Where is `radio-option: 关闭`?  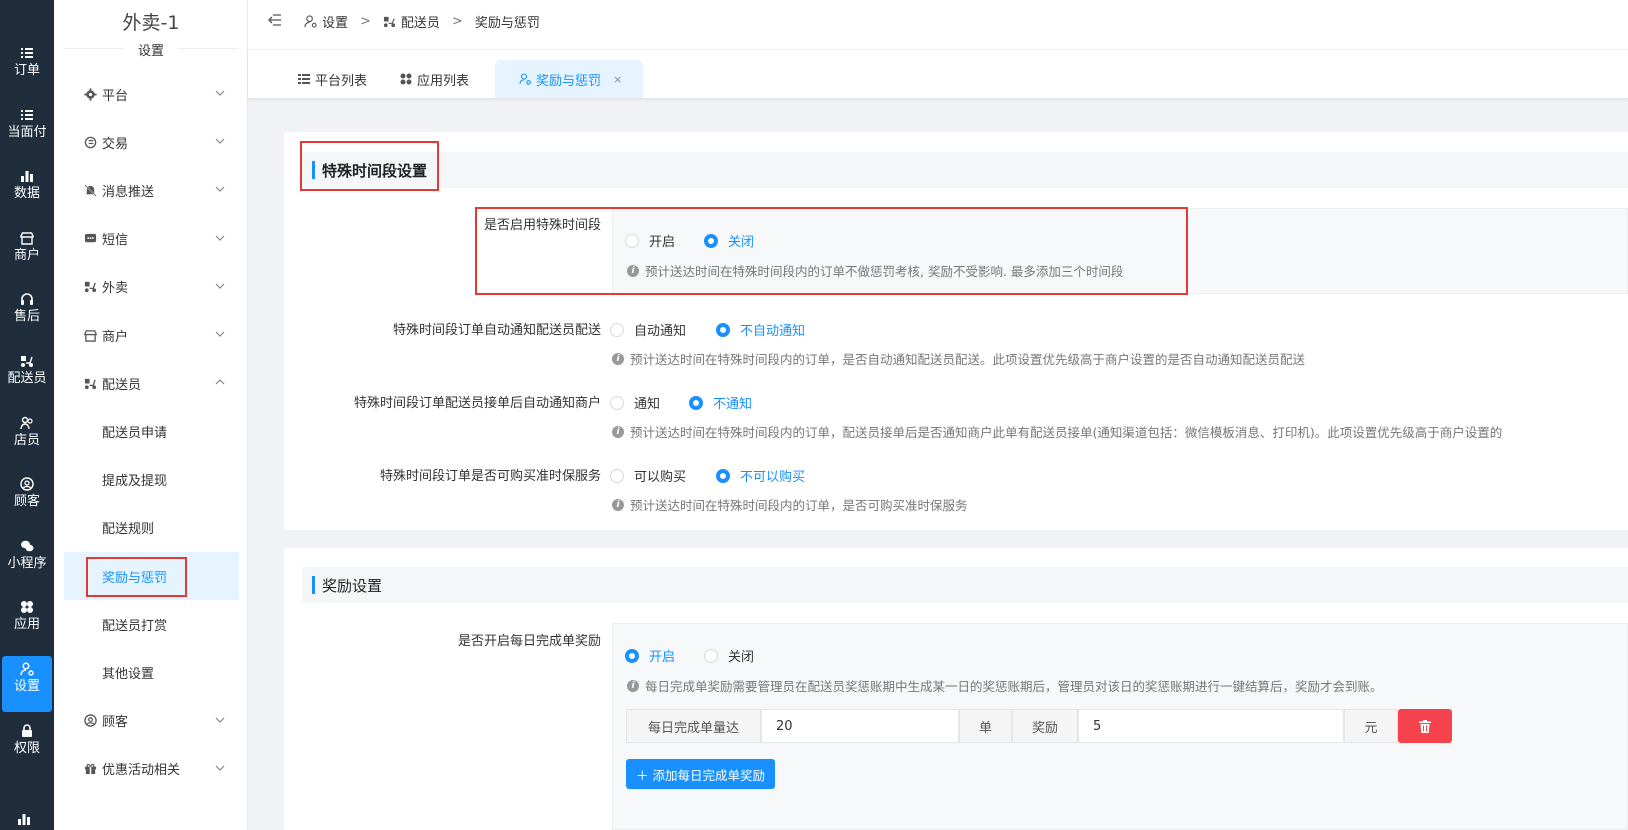
radio-option: 关闭 is located at coordinates (729, 655).